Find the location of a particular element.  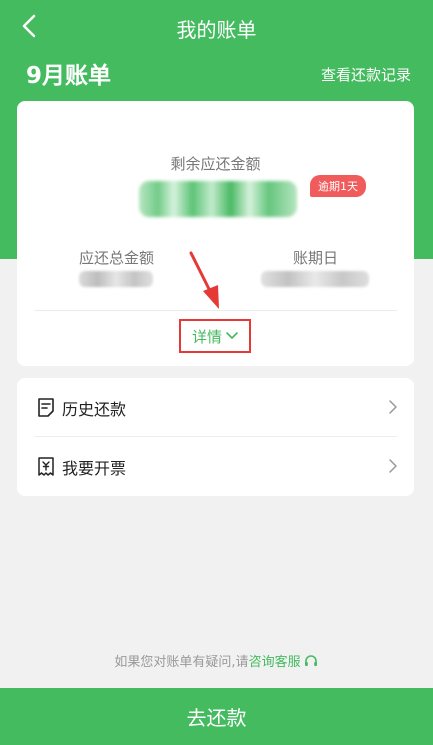

menu-item-request-invoice: 我要开票 is located at coordinates (215, 466).